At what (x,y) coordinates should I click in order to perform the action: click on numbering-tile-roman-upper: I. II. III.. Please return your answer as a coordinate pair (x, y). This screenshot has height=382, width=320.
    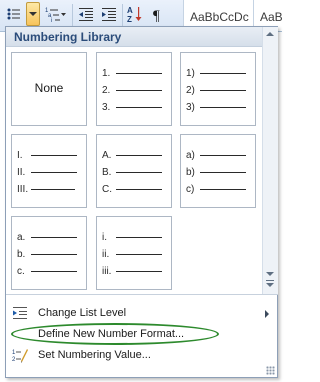
    Looking at the image, I should click on (49, 171).